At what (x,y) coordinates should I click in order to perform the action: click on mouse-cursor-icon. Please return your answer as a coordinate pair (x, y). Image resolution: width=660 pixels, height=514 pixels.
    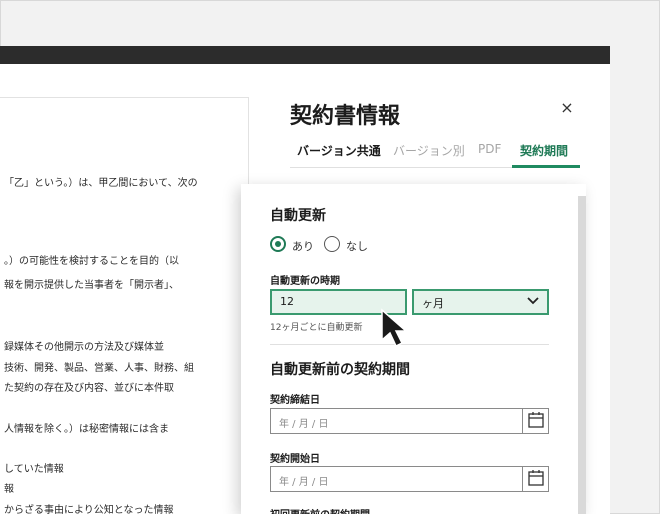
    Looking at the image, I should click on (394, 328).